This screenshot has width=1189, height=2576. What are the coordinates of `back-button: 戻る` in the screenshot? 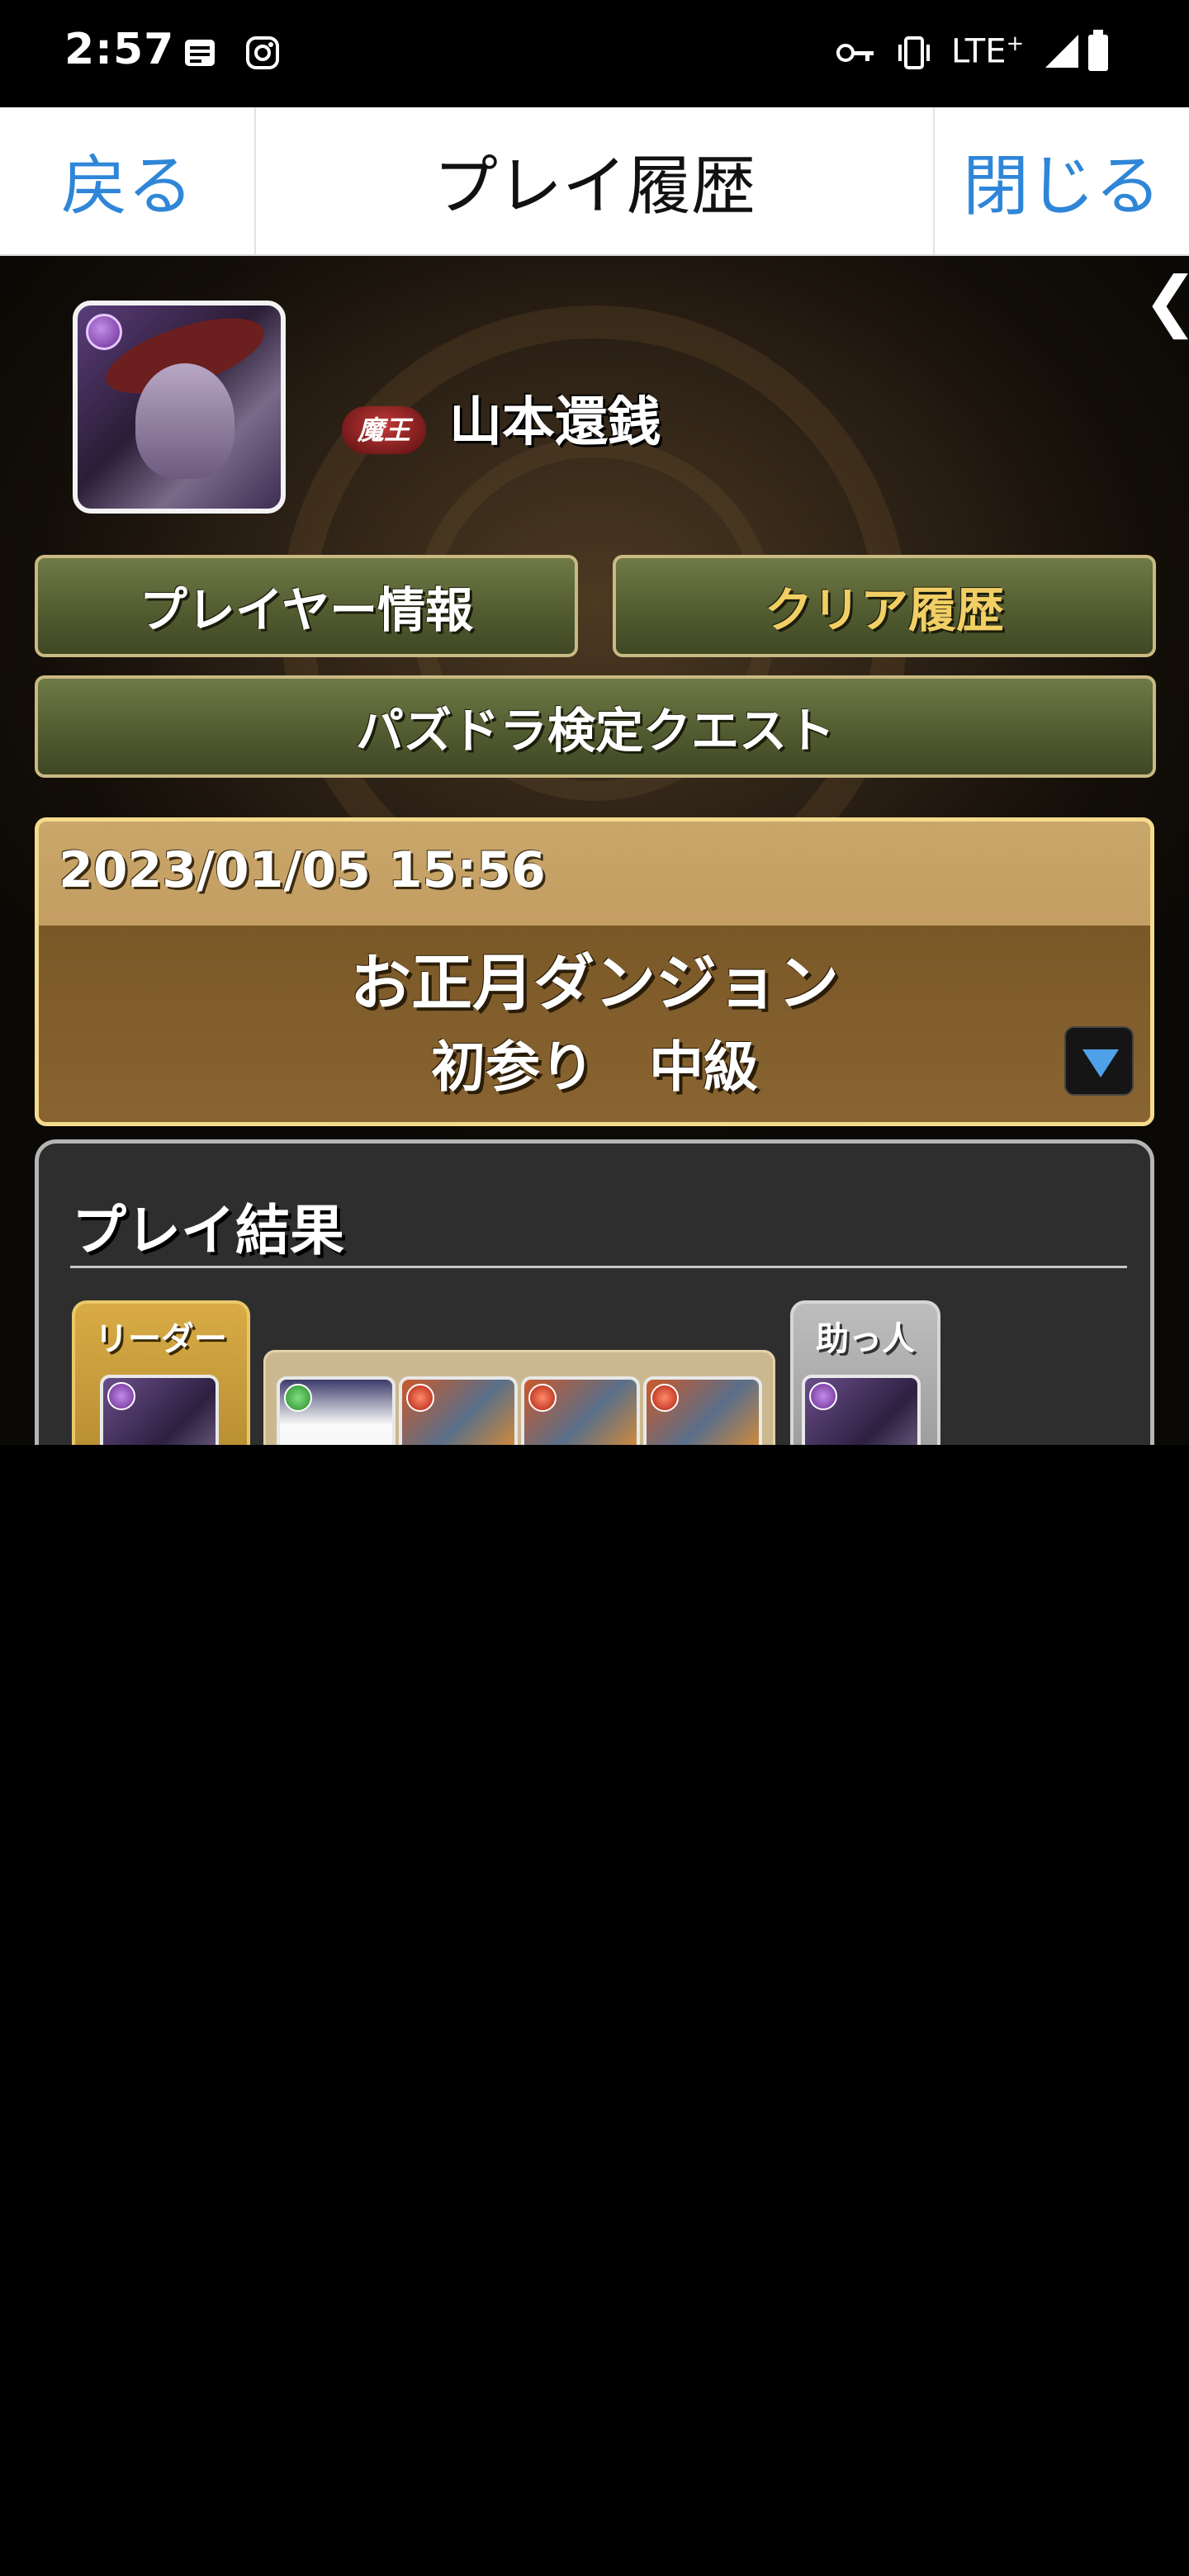 It's located at (128, 180).